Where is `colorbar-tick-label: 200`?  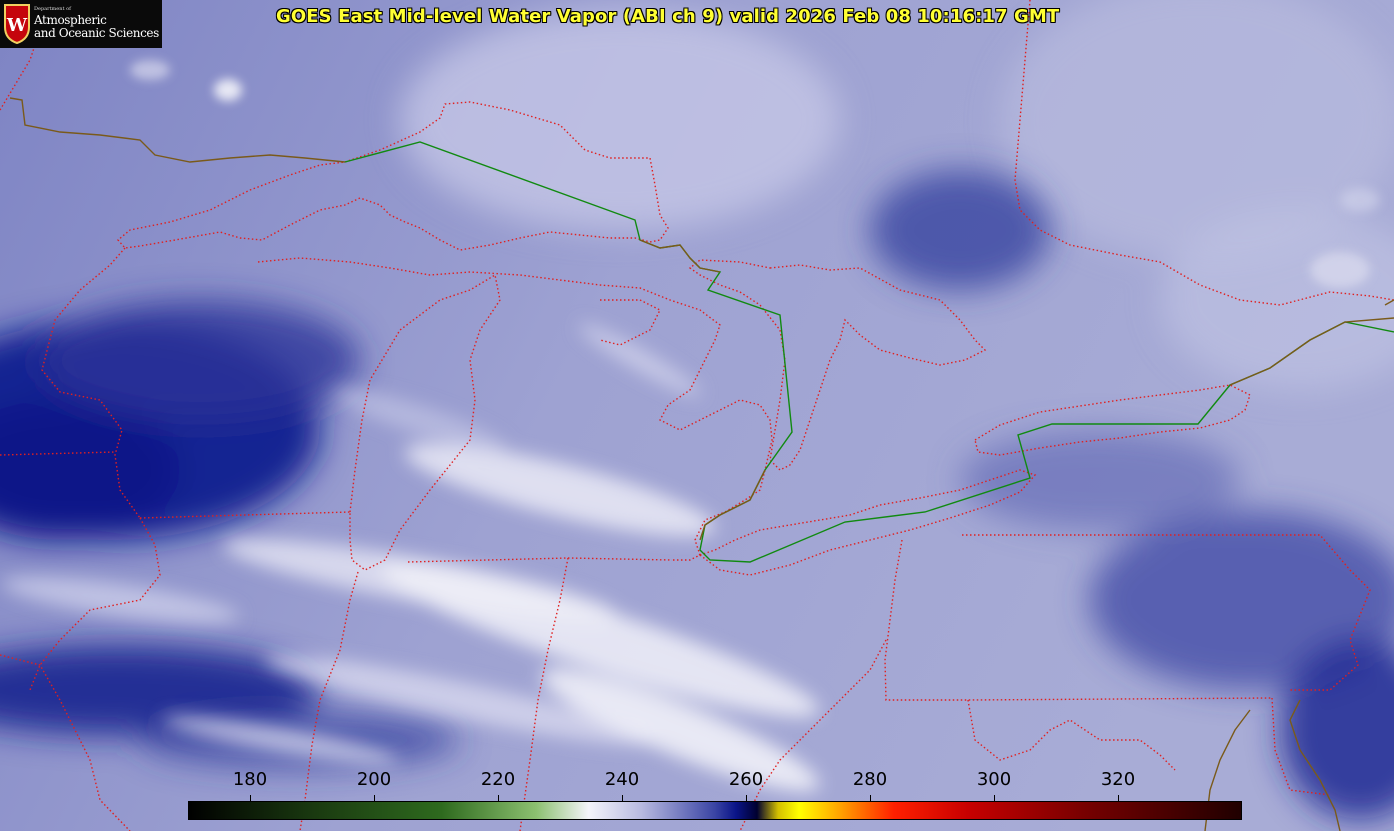 colorbar-tick-label: 200 is located at coordinates (374, 779).